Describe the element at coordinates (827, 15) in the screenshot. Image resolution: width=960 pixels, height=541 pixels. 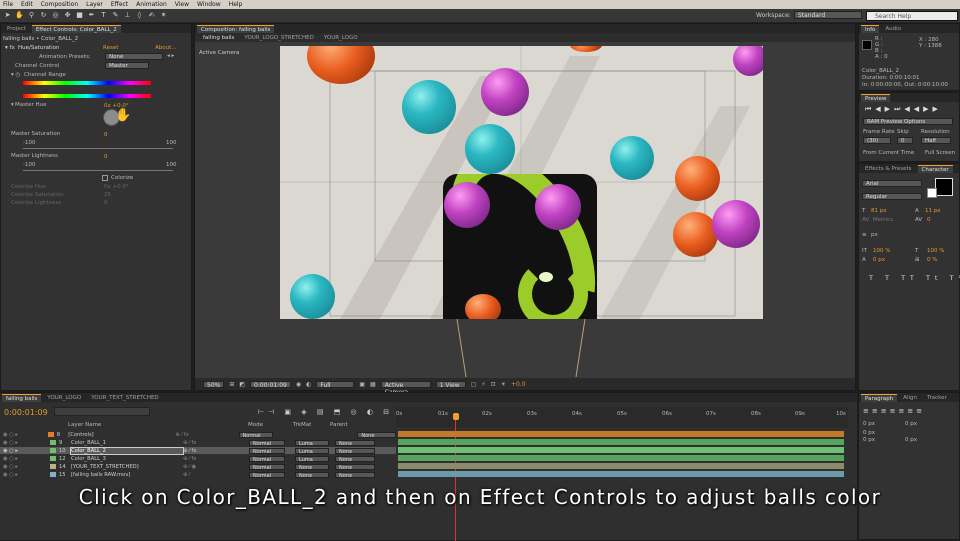
I see `workspace-select: Standard` at that location.